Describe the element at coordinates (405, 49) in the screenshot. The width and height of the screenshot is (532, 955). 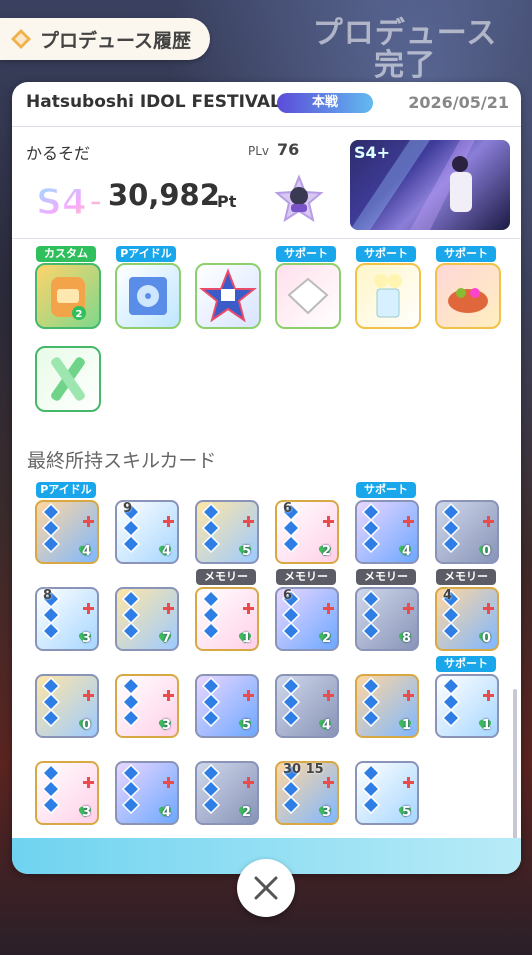
I see `background-complete-text: プロデュース 完了` at that location.